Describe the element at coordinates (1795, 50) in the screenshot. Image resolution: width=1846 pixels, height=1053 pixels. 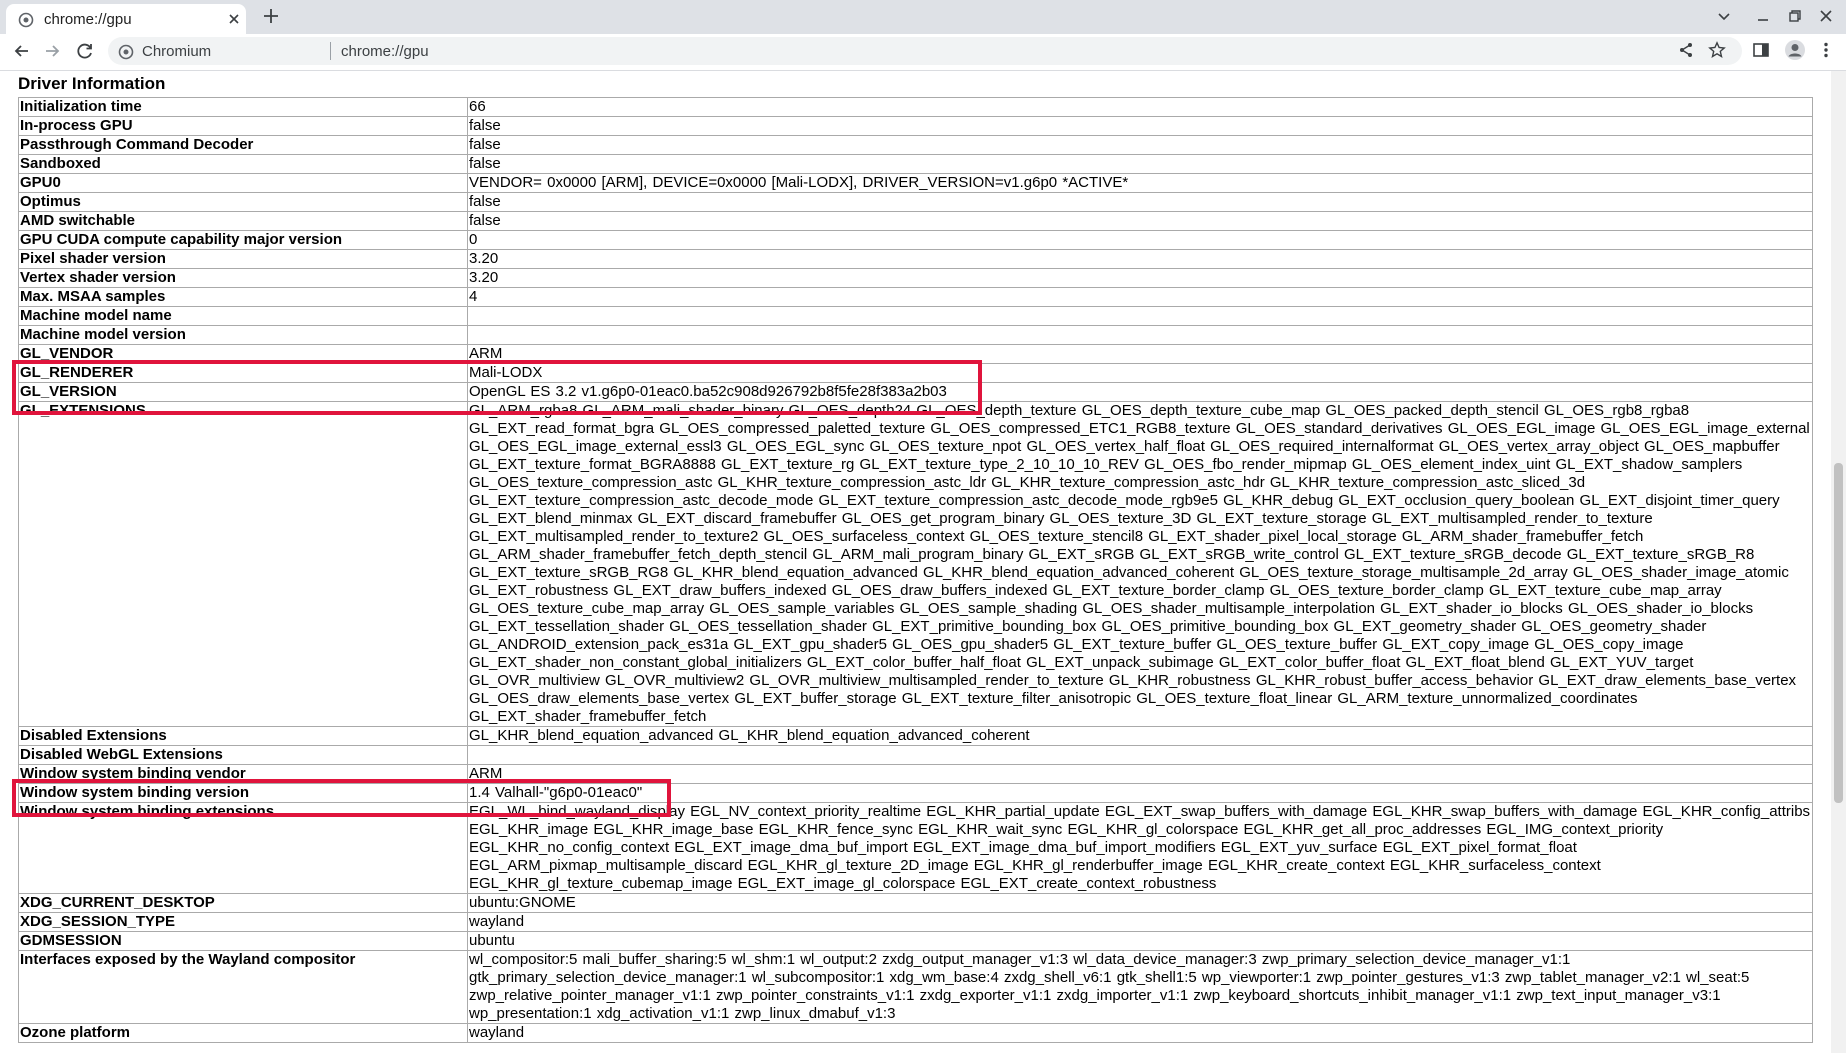
I see `profile-icon` at that location.